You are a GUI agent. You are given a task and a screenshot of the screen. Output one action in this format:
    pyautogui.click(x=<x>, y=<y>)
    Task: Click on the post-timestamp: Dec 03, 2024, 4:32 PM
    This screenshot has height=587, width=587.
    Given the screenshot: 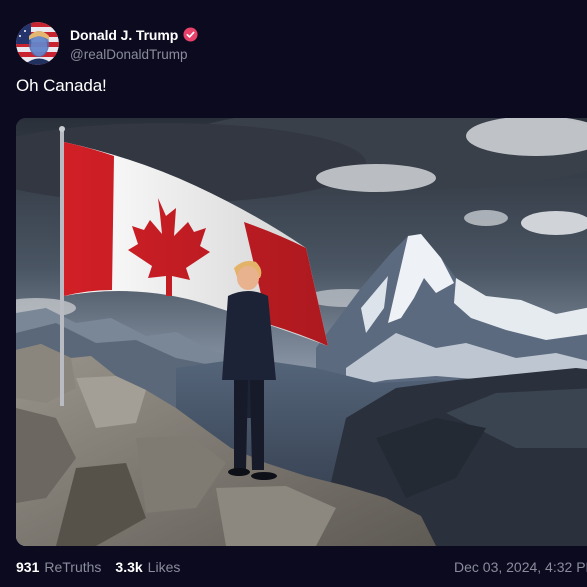 What is the action you would take?
    pyautogui.click(x=520, y=567)
    